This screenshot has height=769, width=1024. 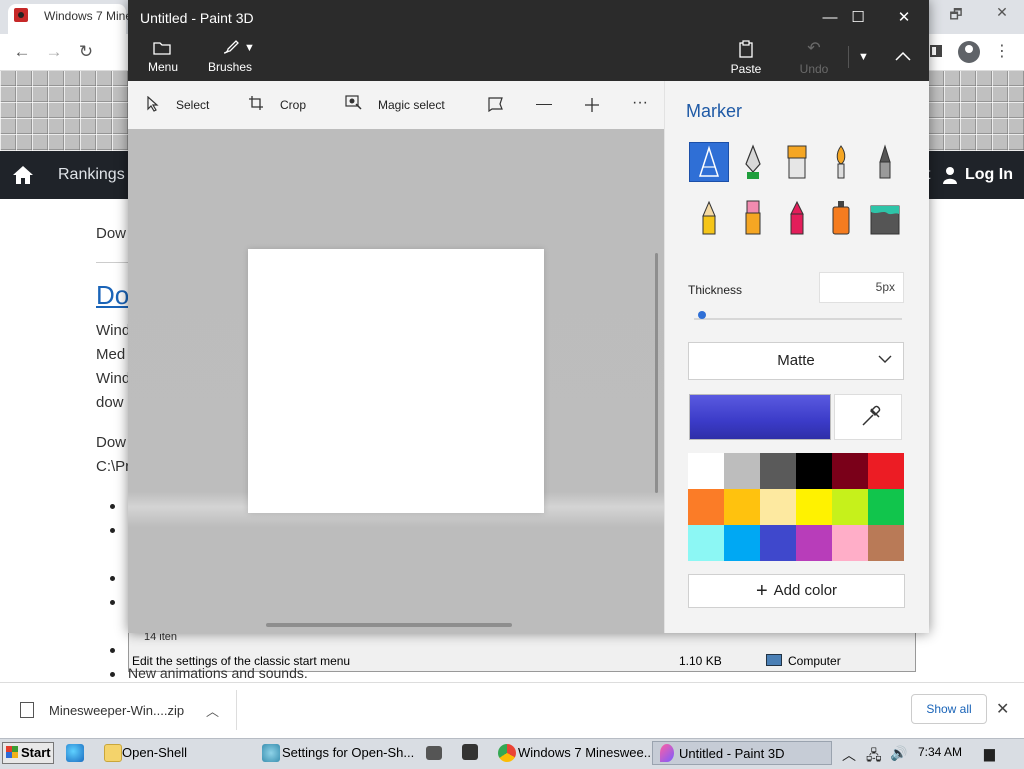 I want to click on brushes-button: Brushes, so click(x=230, y=67).